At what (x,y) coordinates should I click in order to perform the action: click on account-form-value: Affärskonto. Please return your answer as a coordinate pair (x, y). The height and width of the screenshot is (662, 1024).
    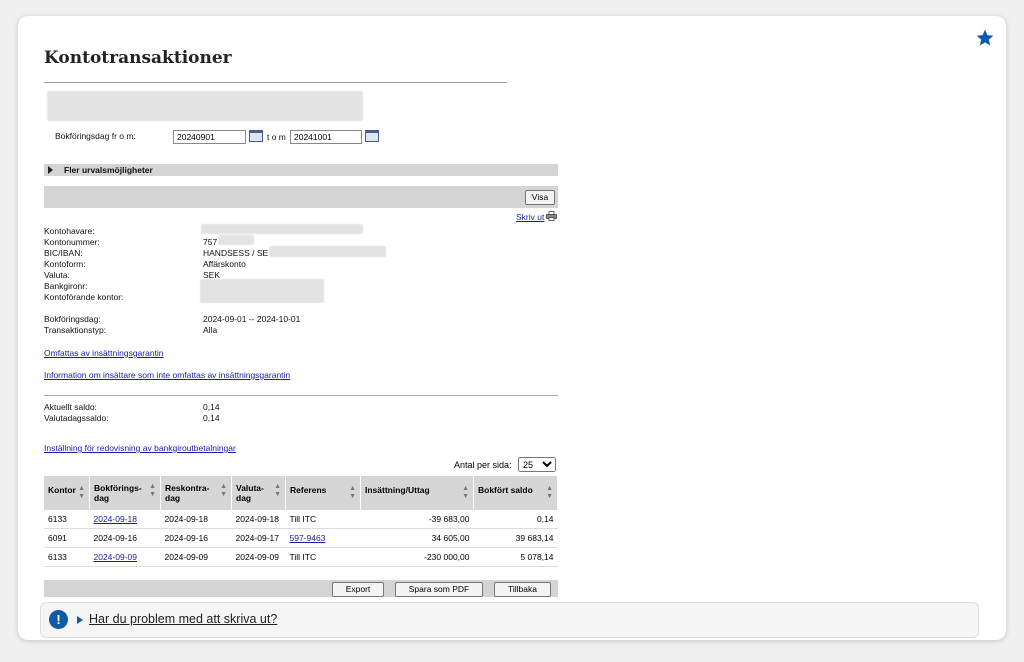
    Looking at the image, I should click on (224, 264).